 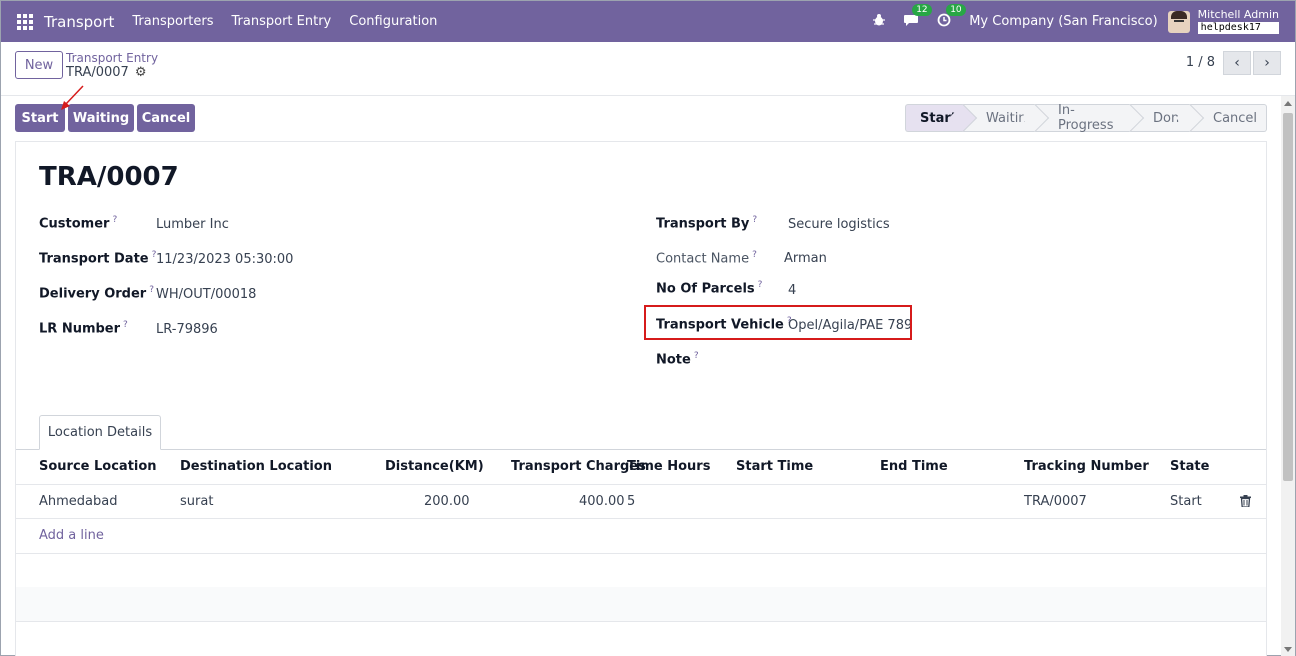 What do you see at coordinates (805, 258) in the screenshot?
I see `contact-name-field: Arman` at bounding box center [805, 258].